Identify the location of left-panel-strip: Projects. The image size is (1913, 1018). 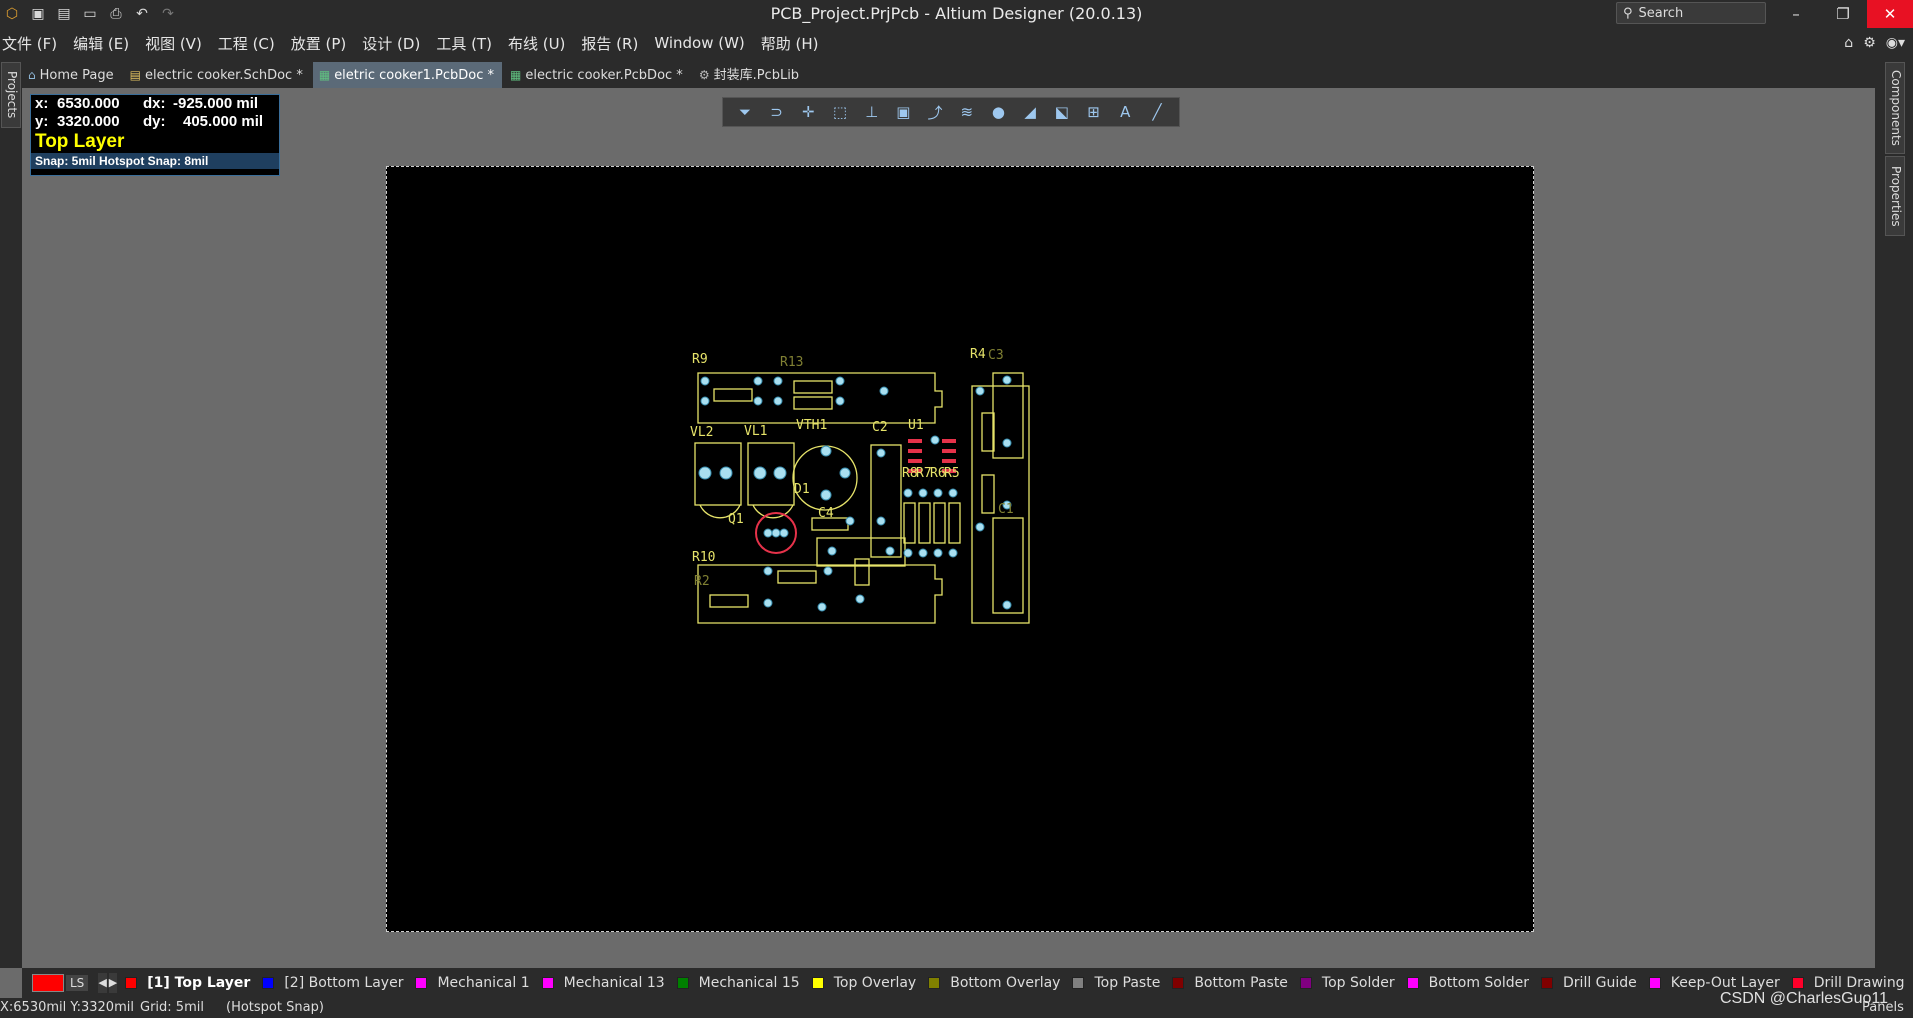
(11, 513).